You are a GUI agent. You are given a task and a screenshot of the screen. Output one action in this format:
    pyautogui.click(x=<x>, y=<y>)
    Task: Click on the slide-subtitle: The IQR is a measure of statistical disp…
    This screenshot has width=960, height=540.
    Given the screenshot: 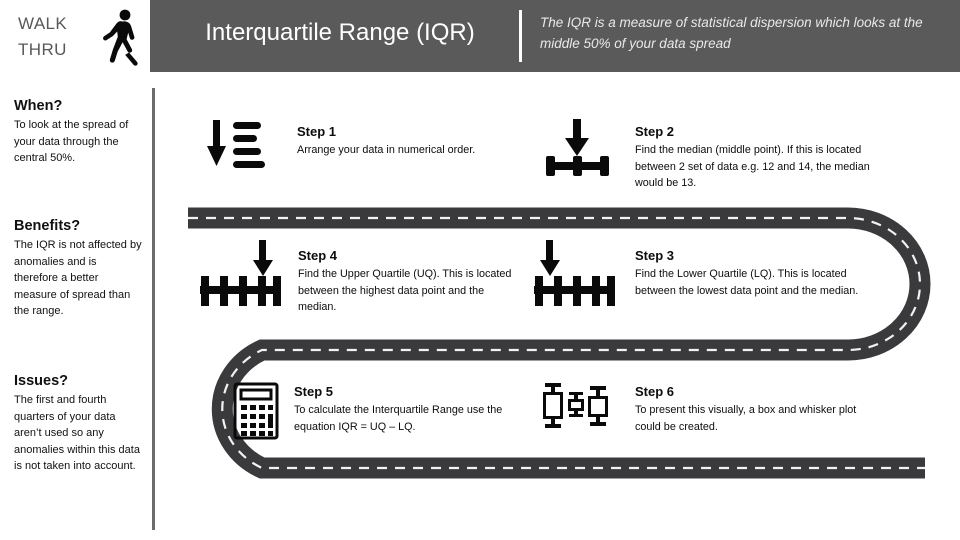 What is the action you would take?
    pyautogui.click(x=731, y=33)
    